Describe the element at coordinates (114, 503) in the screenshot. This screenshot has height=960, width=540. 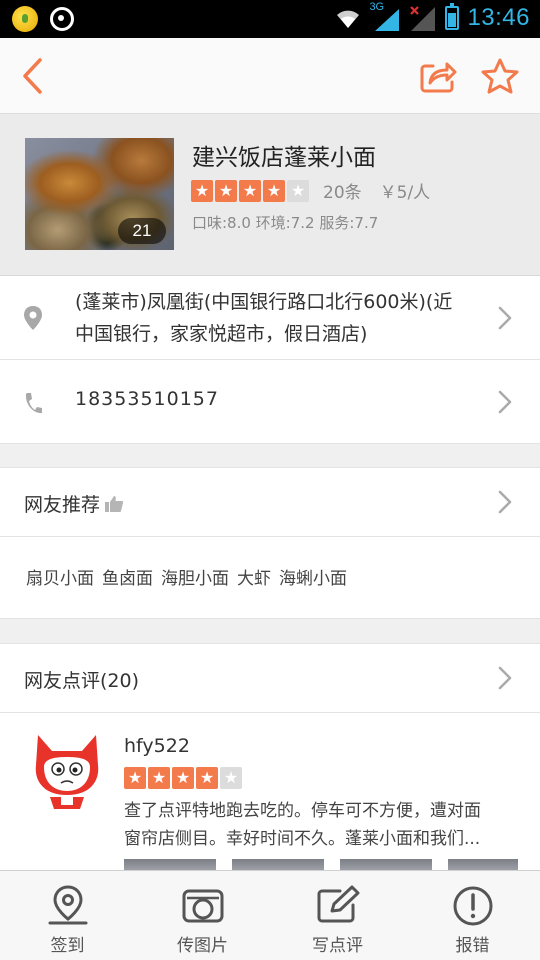
I see `thumbs-up-icon` at that location.